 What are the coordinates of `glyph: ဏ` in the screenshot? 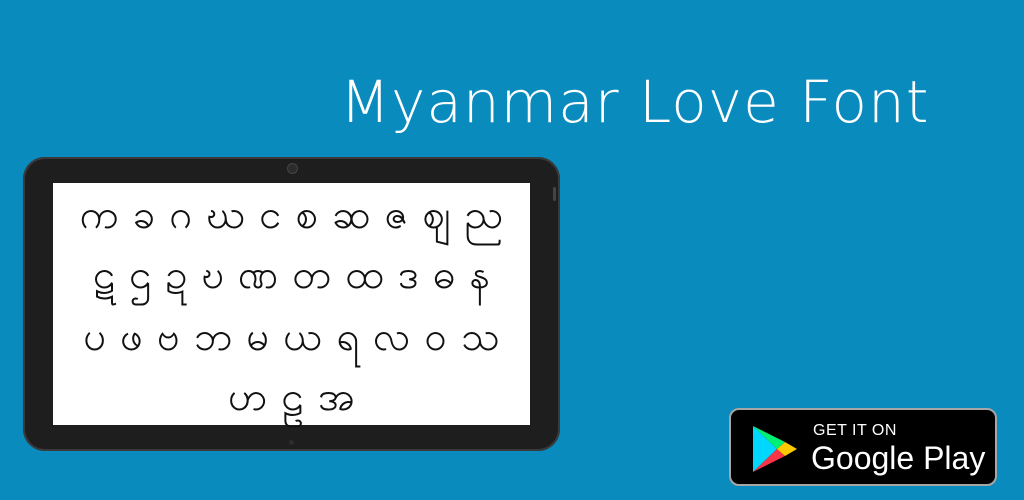 It's located at (258, 275).